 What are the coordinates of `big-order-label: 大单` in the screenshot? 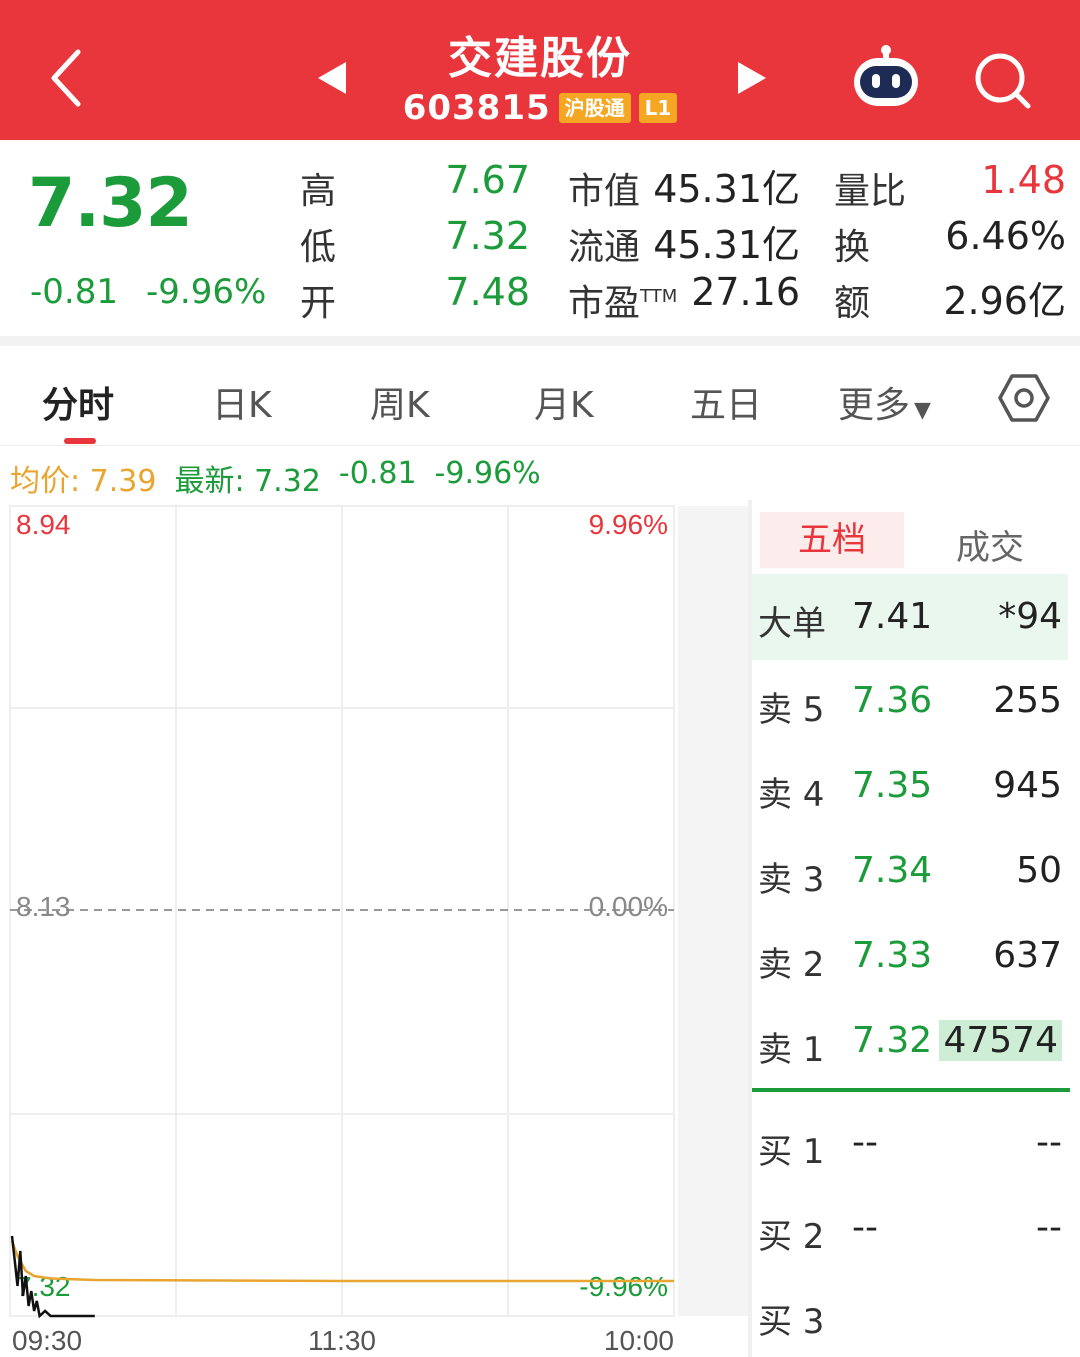 It's located at (792, 624).